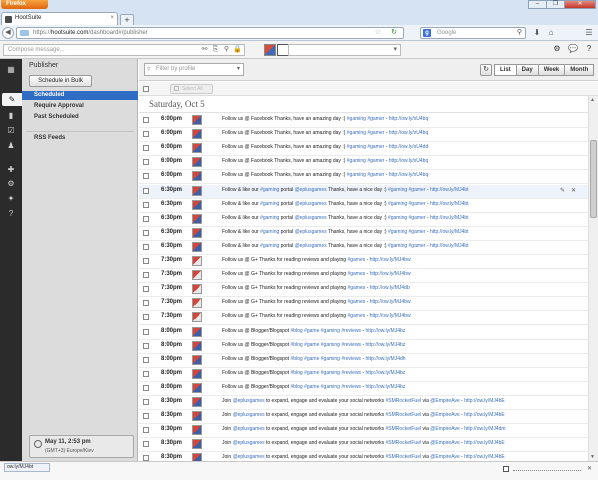  Describe the element at coordinates (11, 145) in the screenshot. I see `contacts-icon: ♟` at that location.